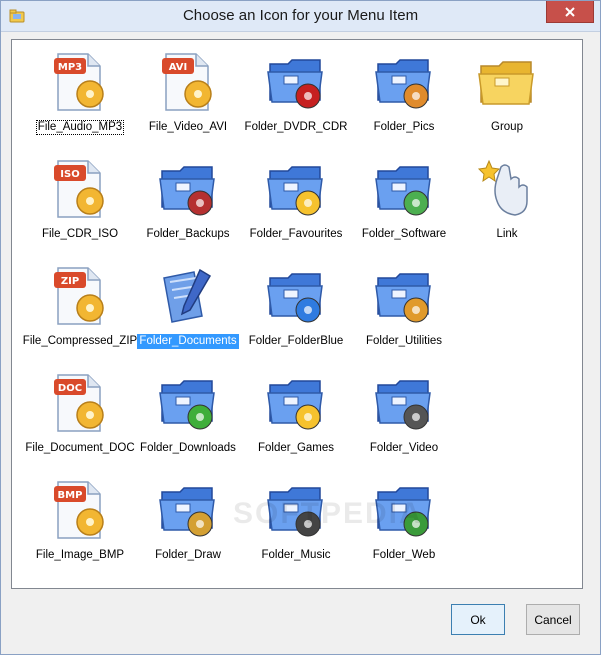 This screenshot has height=655, width=601. What do you see at coordinates (188, 403) in the screenshot?
I see `downloads-folder-icon` at bounding box center [188, 403].